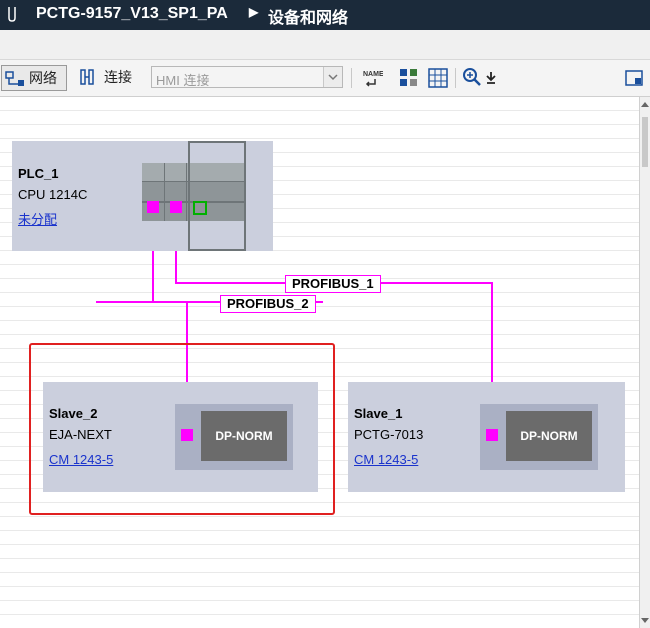 Image resolution: width=650 pixels, height=628 pixels. What do you see at coordinates (645, 104) in the screenshot?
I see `scroll-up-icon` at bounding box center [645, 104].